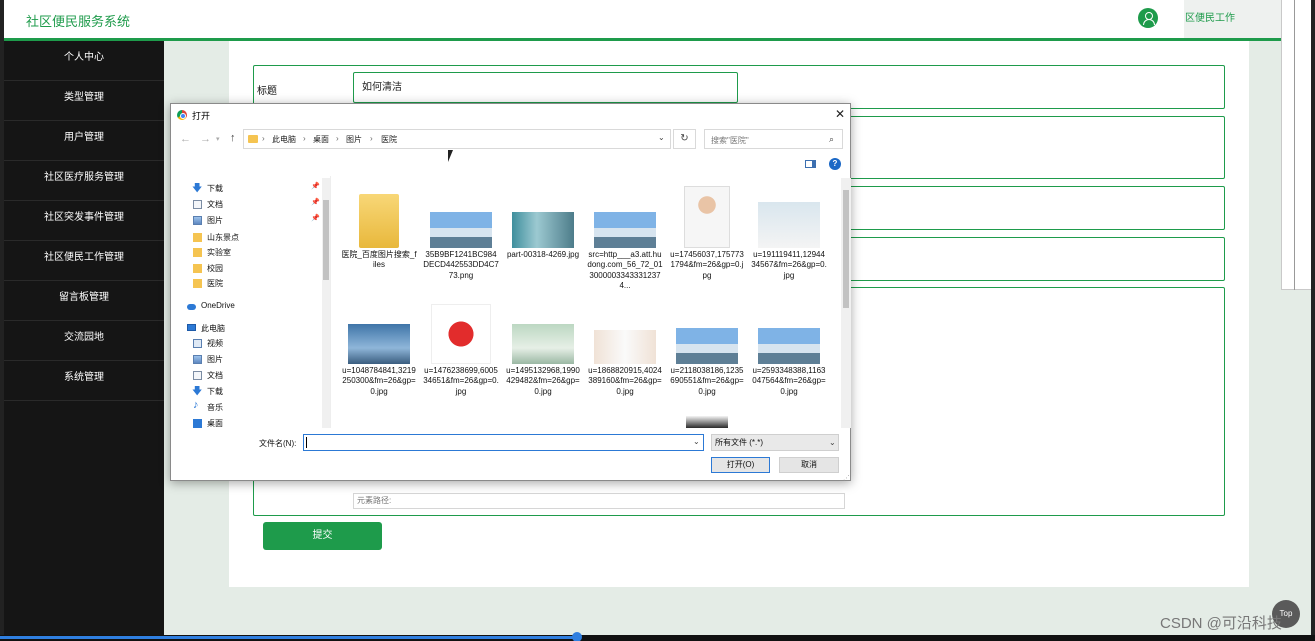 This screenshot has height=641, width=1315. What do you see at coordinates (775, 442) in the screenshot?
I see `file-type-select: 所有文件 (*.*) ⌄` at bounding box center [775, 442].